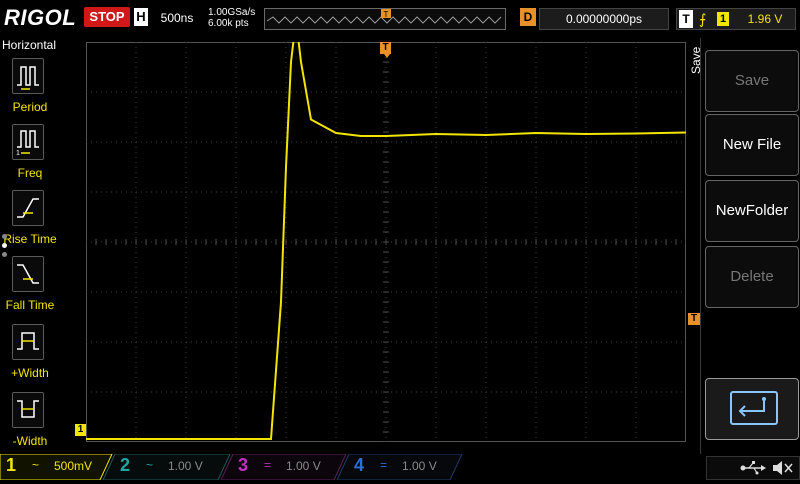 The height and width of the screenshot is (484, 800). I want to click on trigger-box: T ⨍ 1 1.96 V, so click(736, 19).